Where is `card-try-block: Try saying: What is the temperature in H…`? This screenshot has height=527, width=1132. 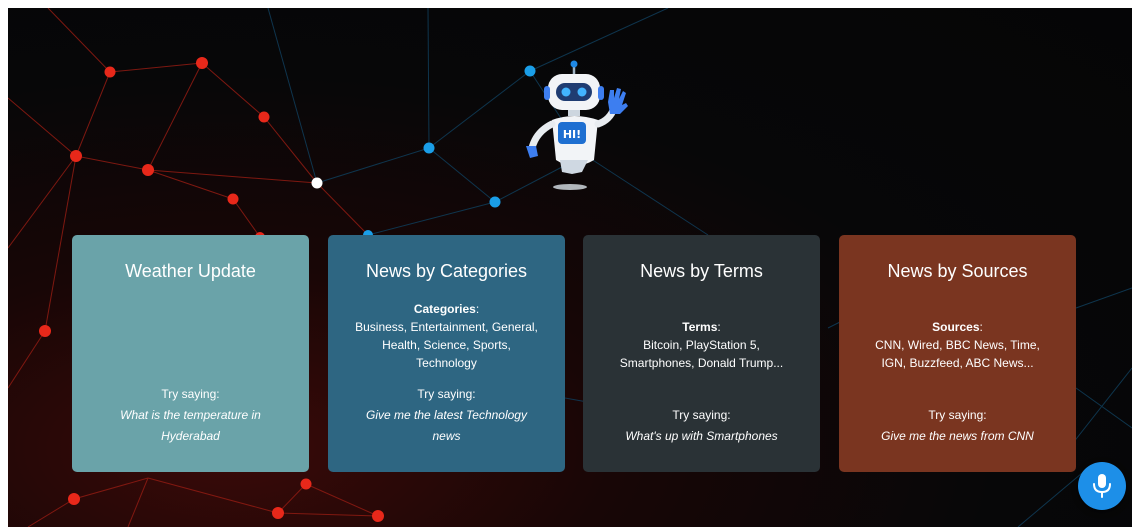 card-try-block: Try saying: What is the temperature in H… is located at coordinates (190, 415).